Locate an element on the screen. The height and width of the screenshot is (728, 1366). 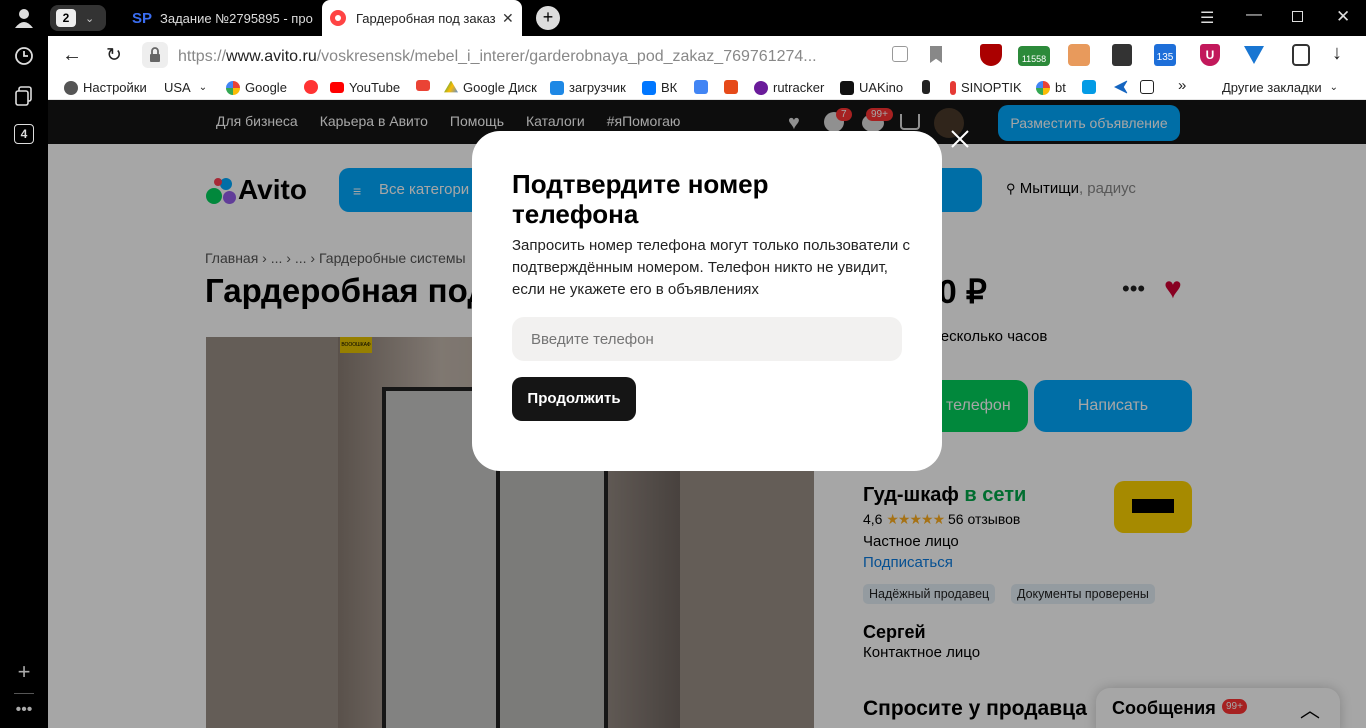
vk-icon is located at coordinates (649, 87).